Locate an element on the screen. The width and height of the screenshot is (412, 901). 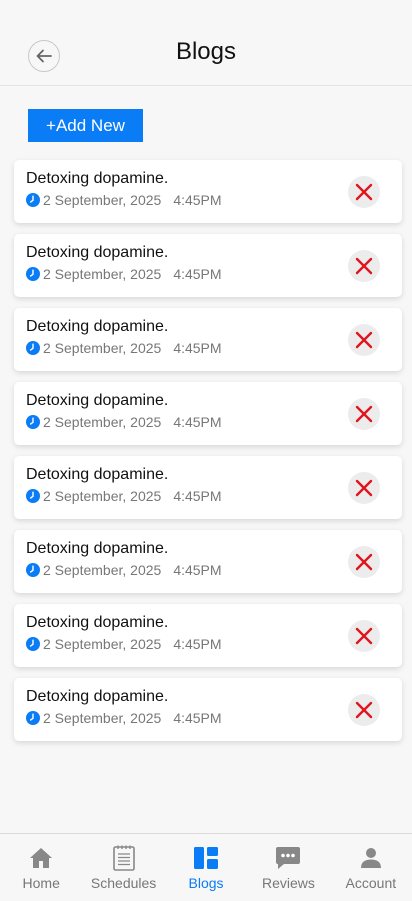
nav-item-home: Home is located at coordinates (41, 867).